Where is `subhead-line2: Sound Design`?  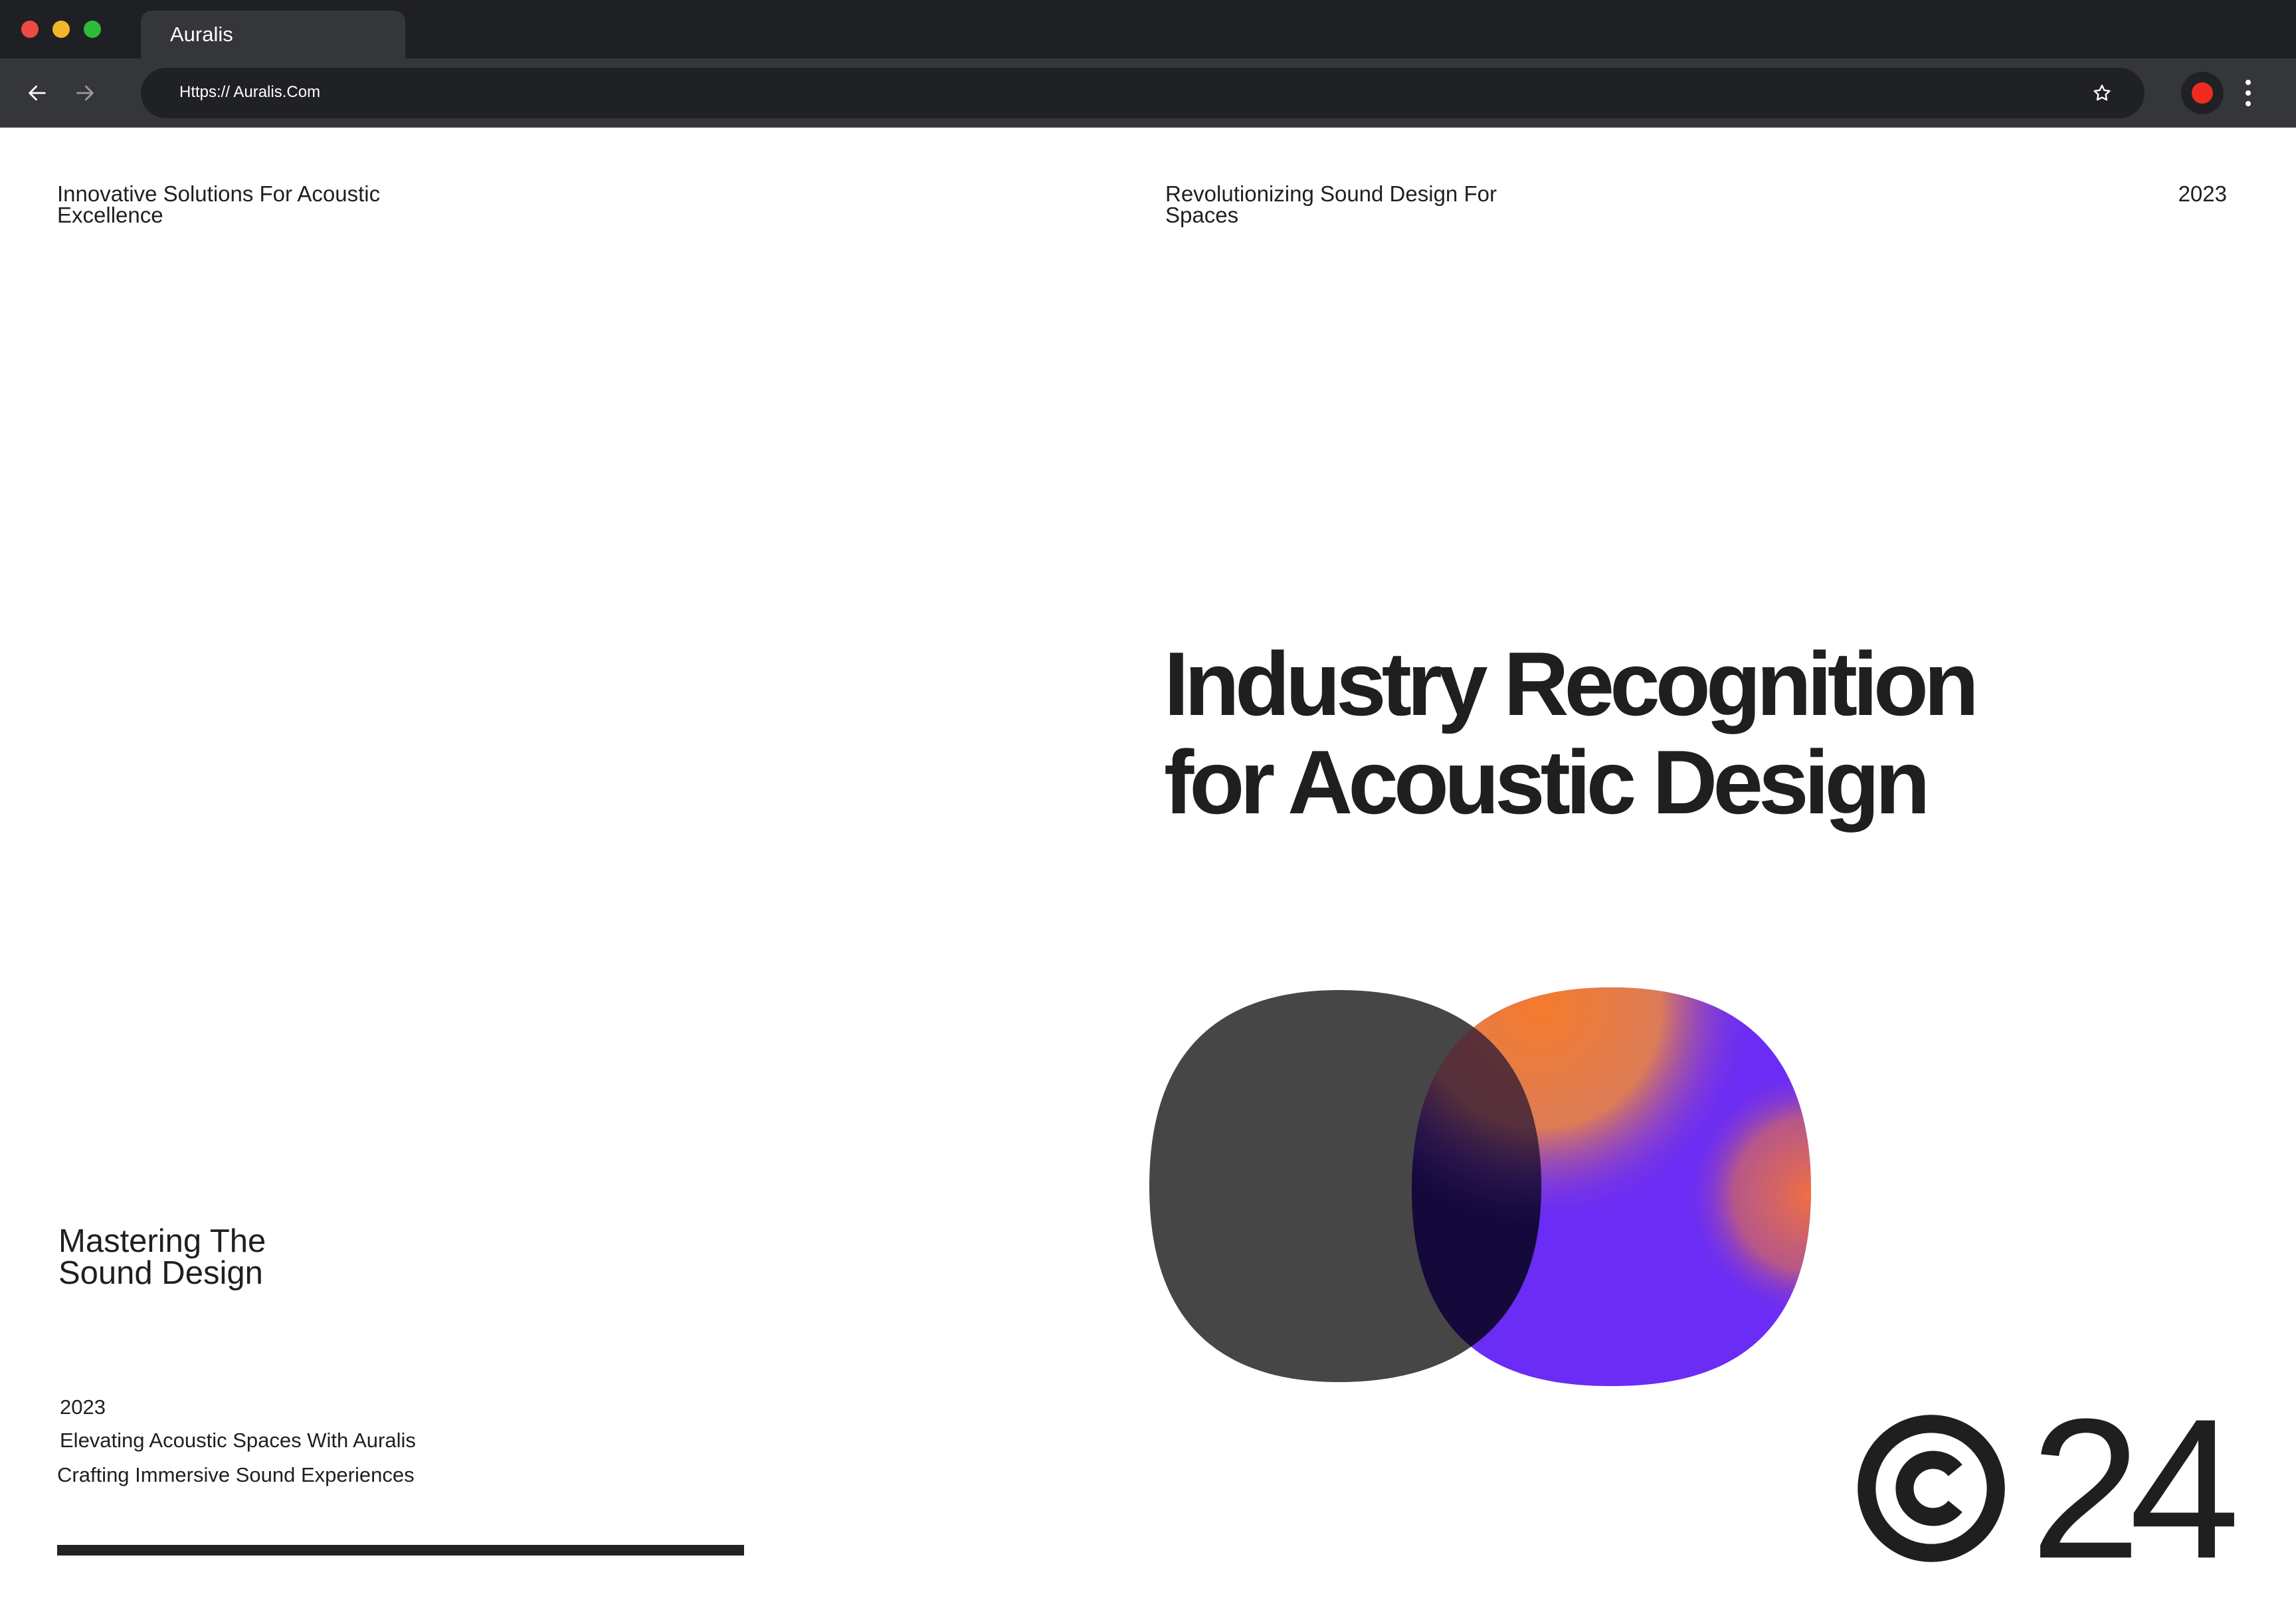
subhead-line2: Sound Design is located at coordinates (161, 1273).